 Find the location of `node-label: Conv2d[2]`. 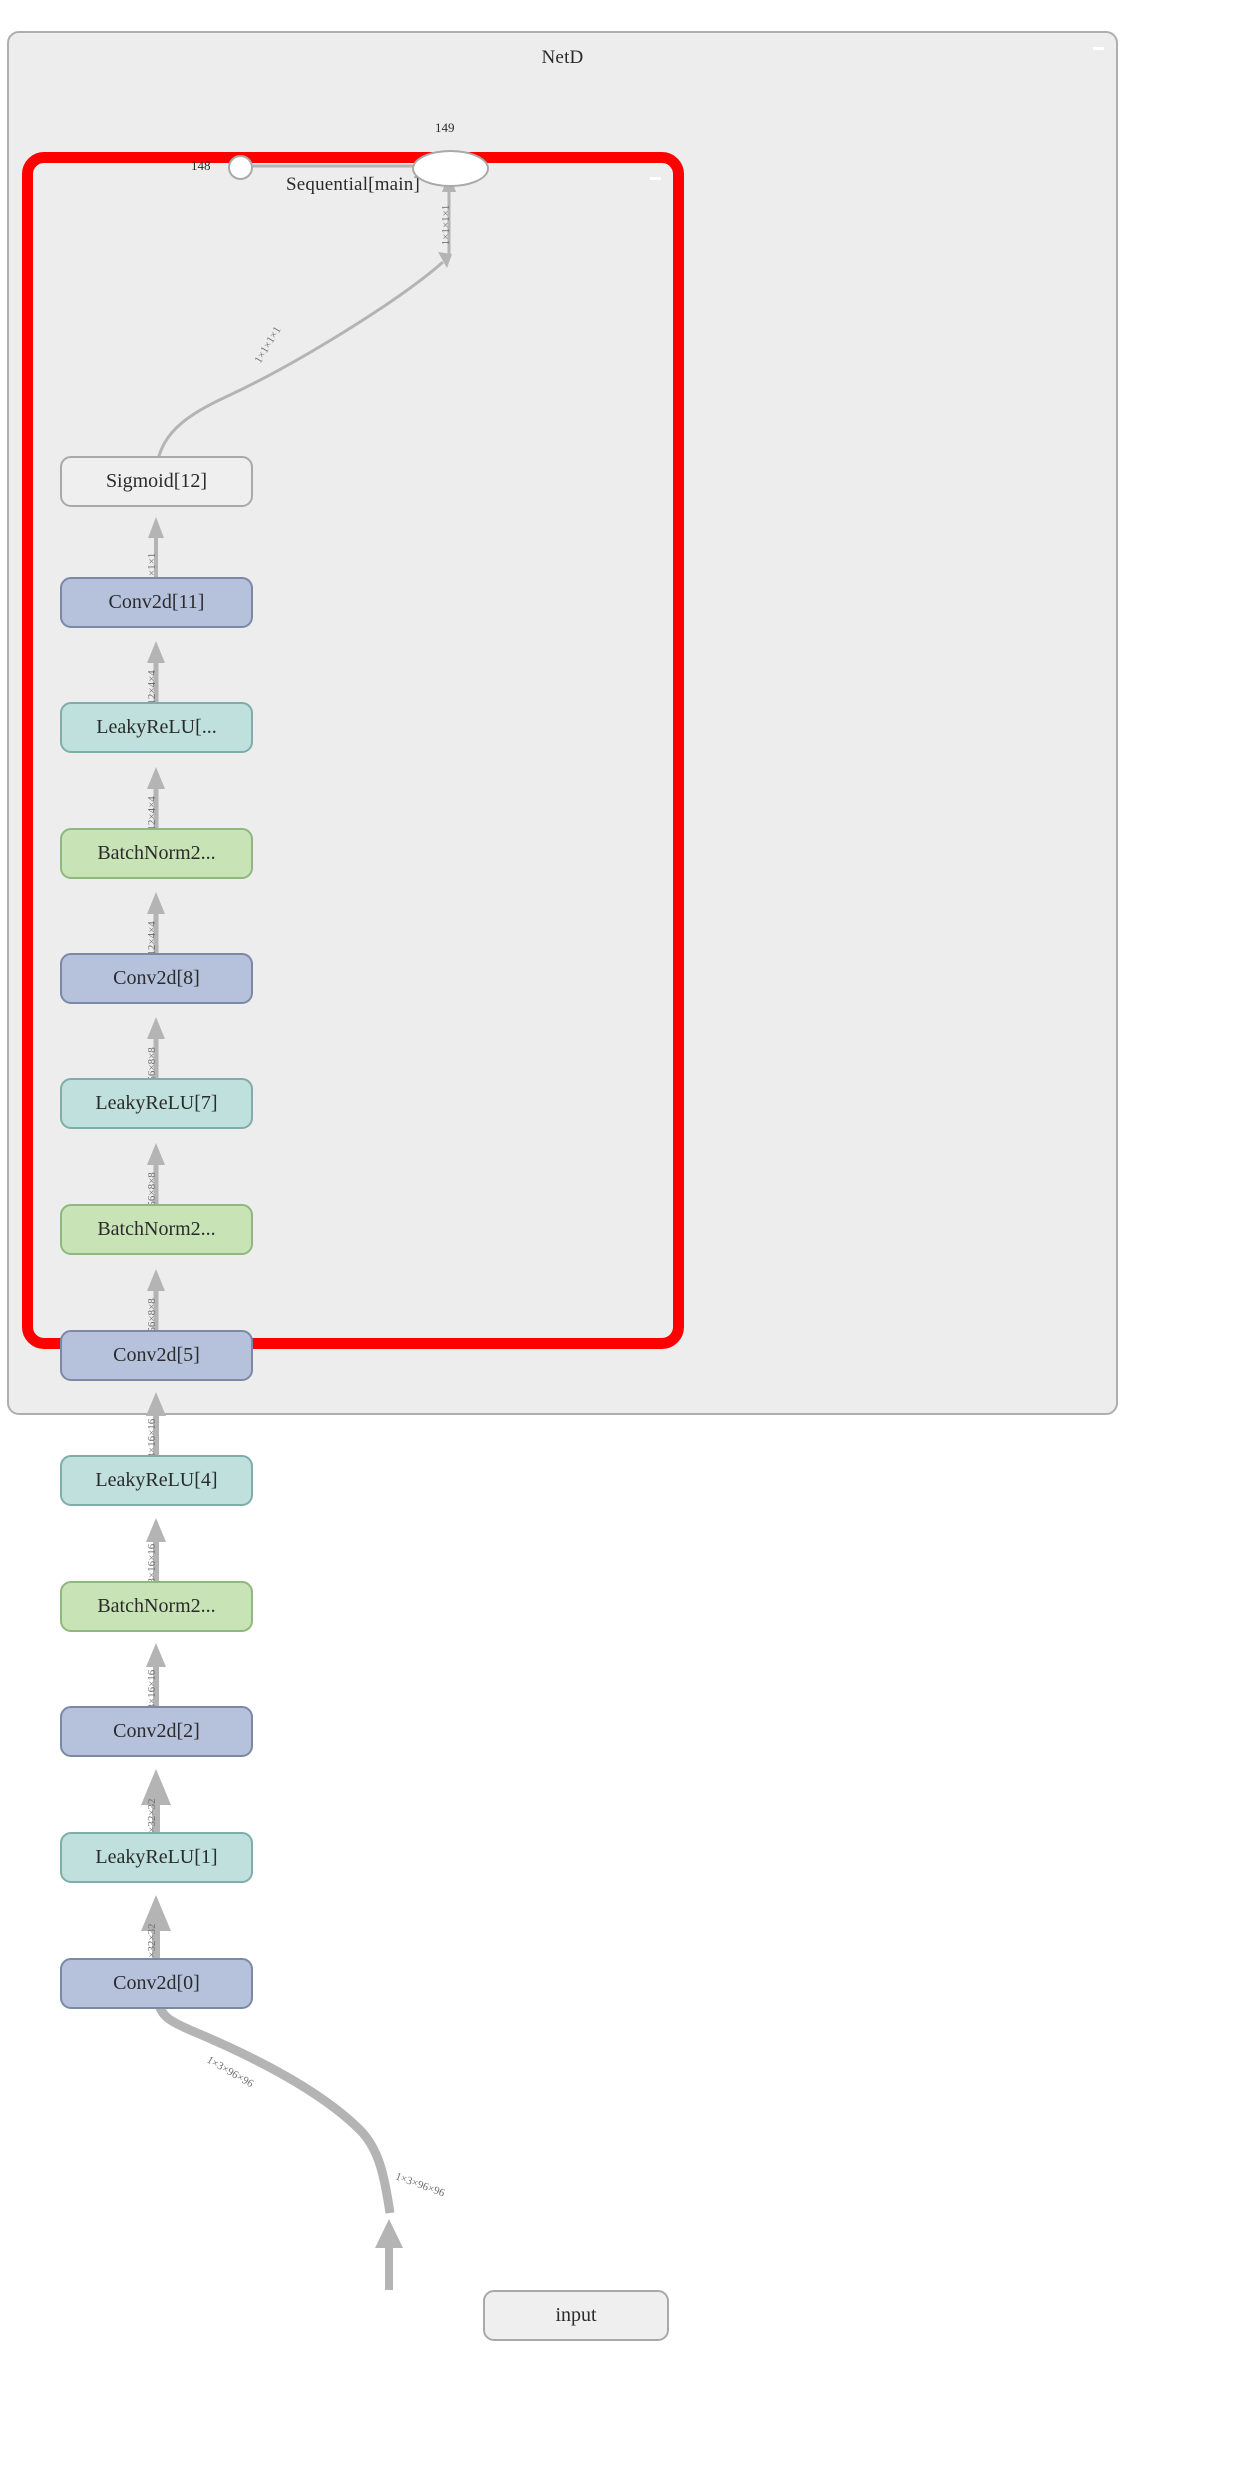

node-label: Conv2d[2] is located at coordinates (156, 1731).